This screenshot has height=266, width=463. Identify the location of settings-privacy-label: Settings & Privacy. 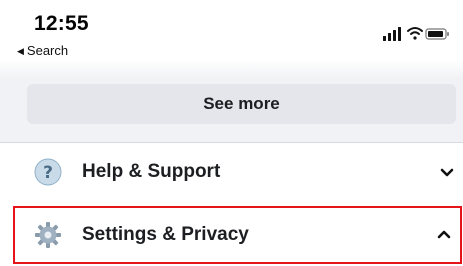
(165, 234).